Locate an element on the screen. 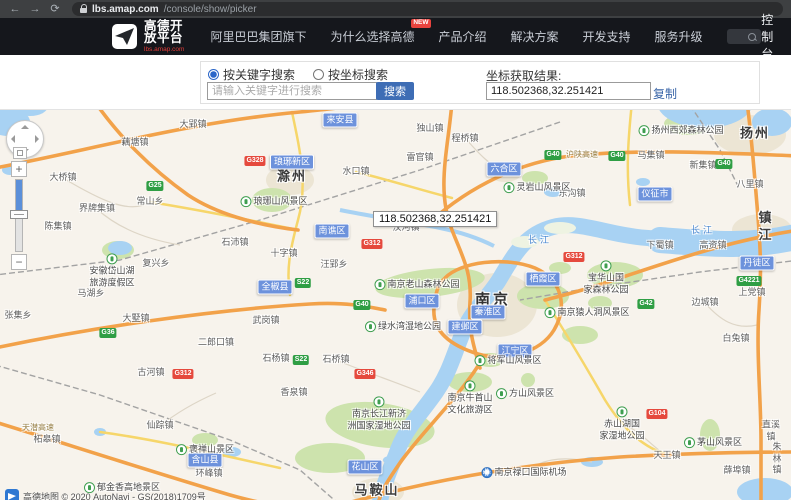 This screenshot has width=791, height=500. search-mode-radios: 按关键字搜索 按坐标搜索 is located at coordinates (298, 74).